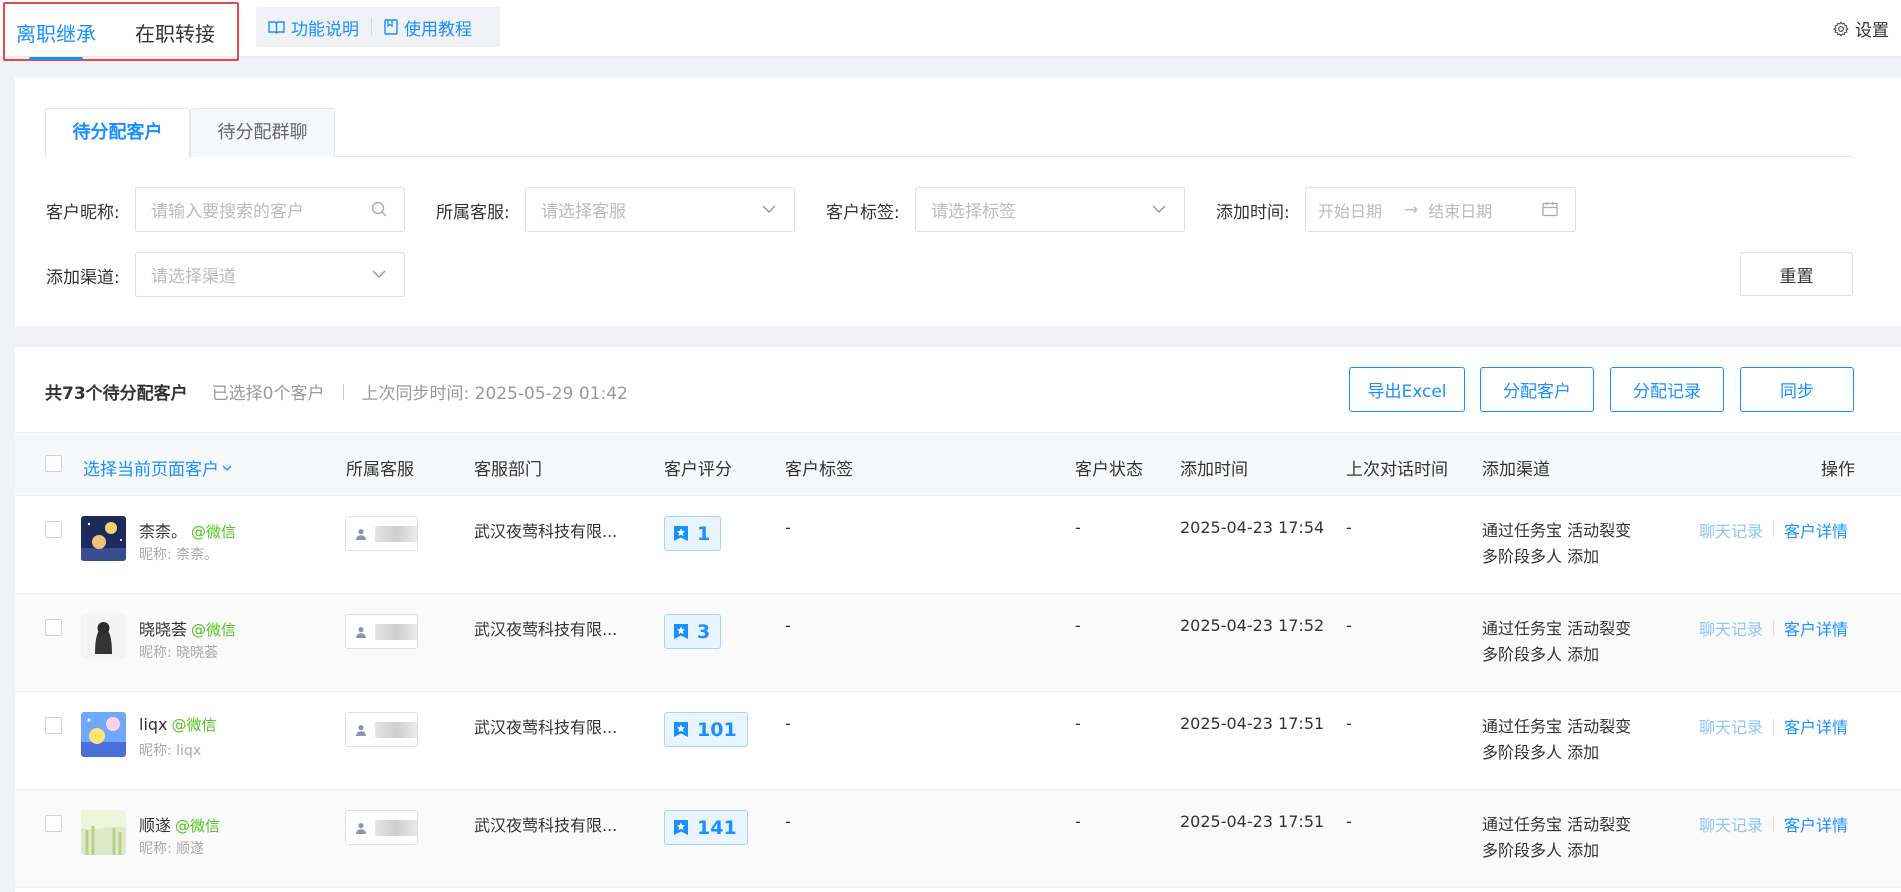  I want to click on export-excel-button: 导出Excel, so click(1407, 389).